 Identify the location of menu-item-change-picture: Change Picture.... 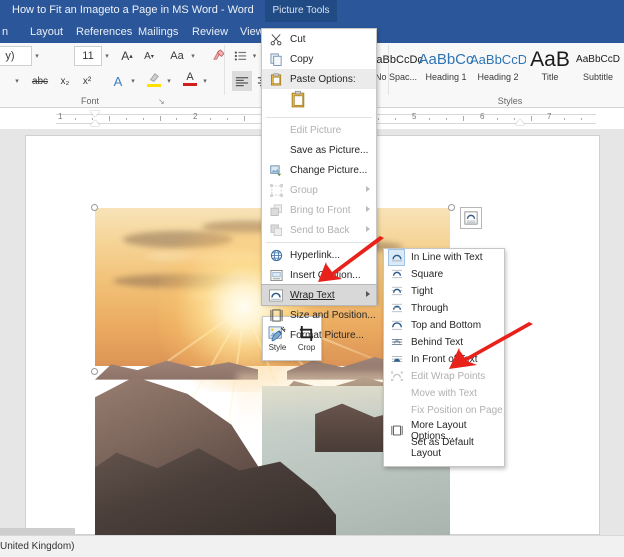
(319, 170).